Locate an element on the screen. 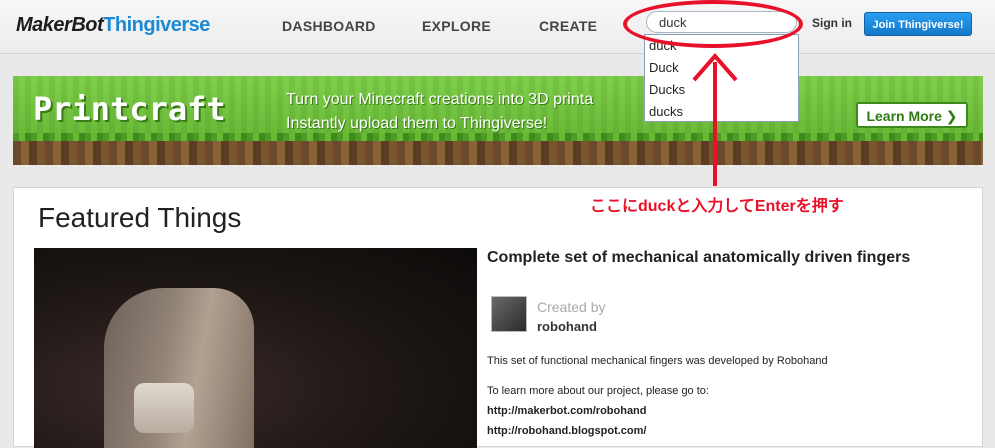  banner-grass-strip is located at coordinates (498, 137).